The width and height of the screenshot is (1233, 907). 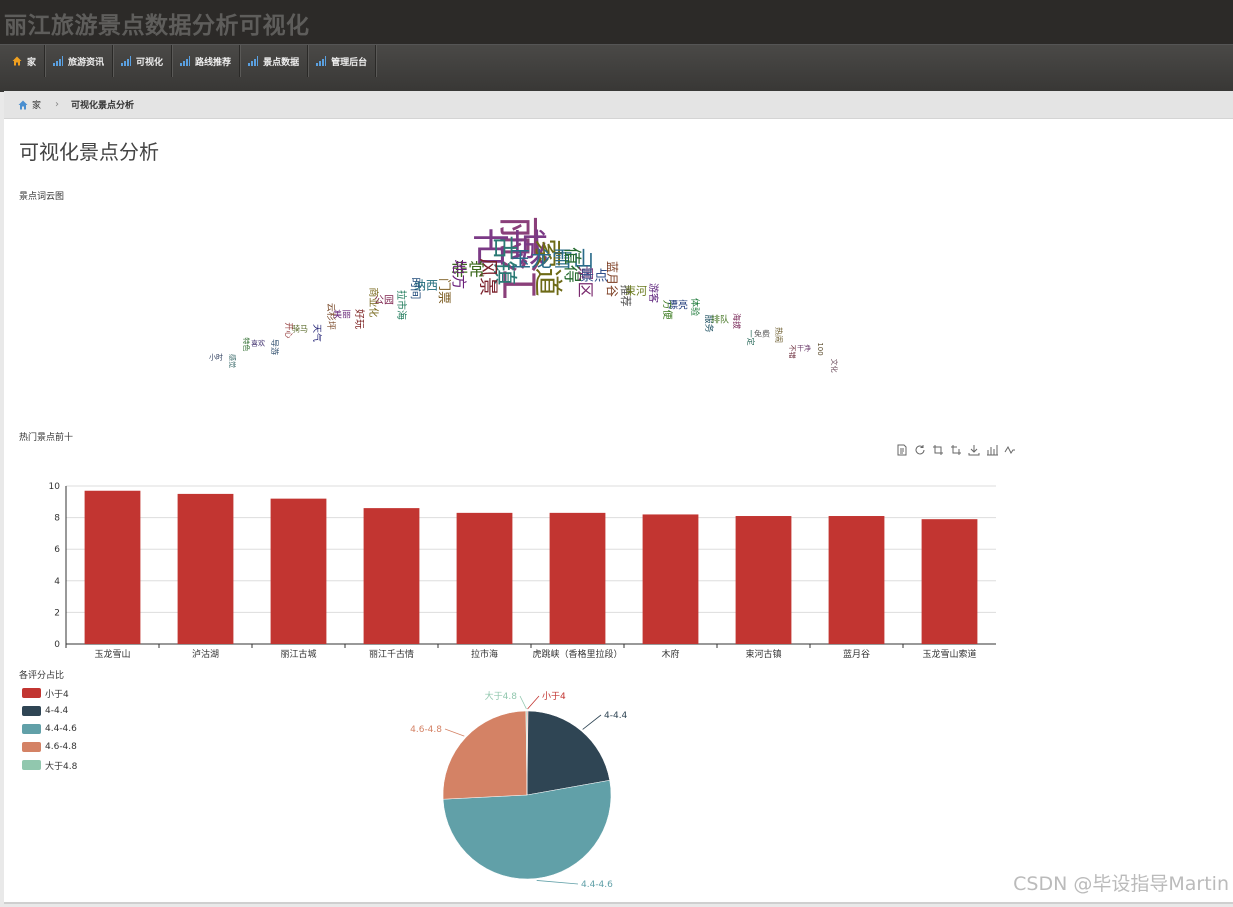 I want to click on nav-item-visualization: 可视化, so click(x=143, y=61).